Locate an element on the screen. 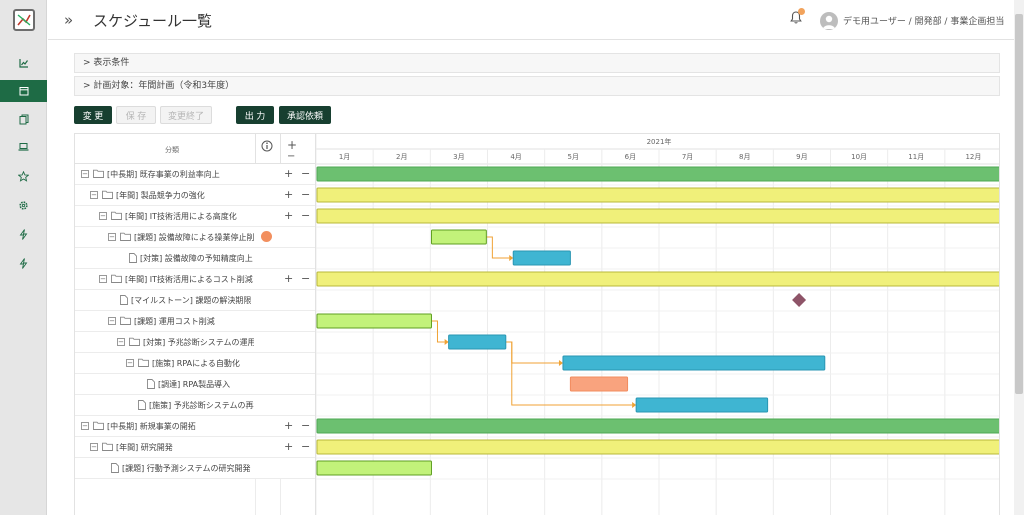  nav-item-laptop is located at coordinates (23, 147).